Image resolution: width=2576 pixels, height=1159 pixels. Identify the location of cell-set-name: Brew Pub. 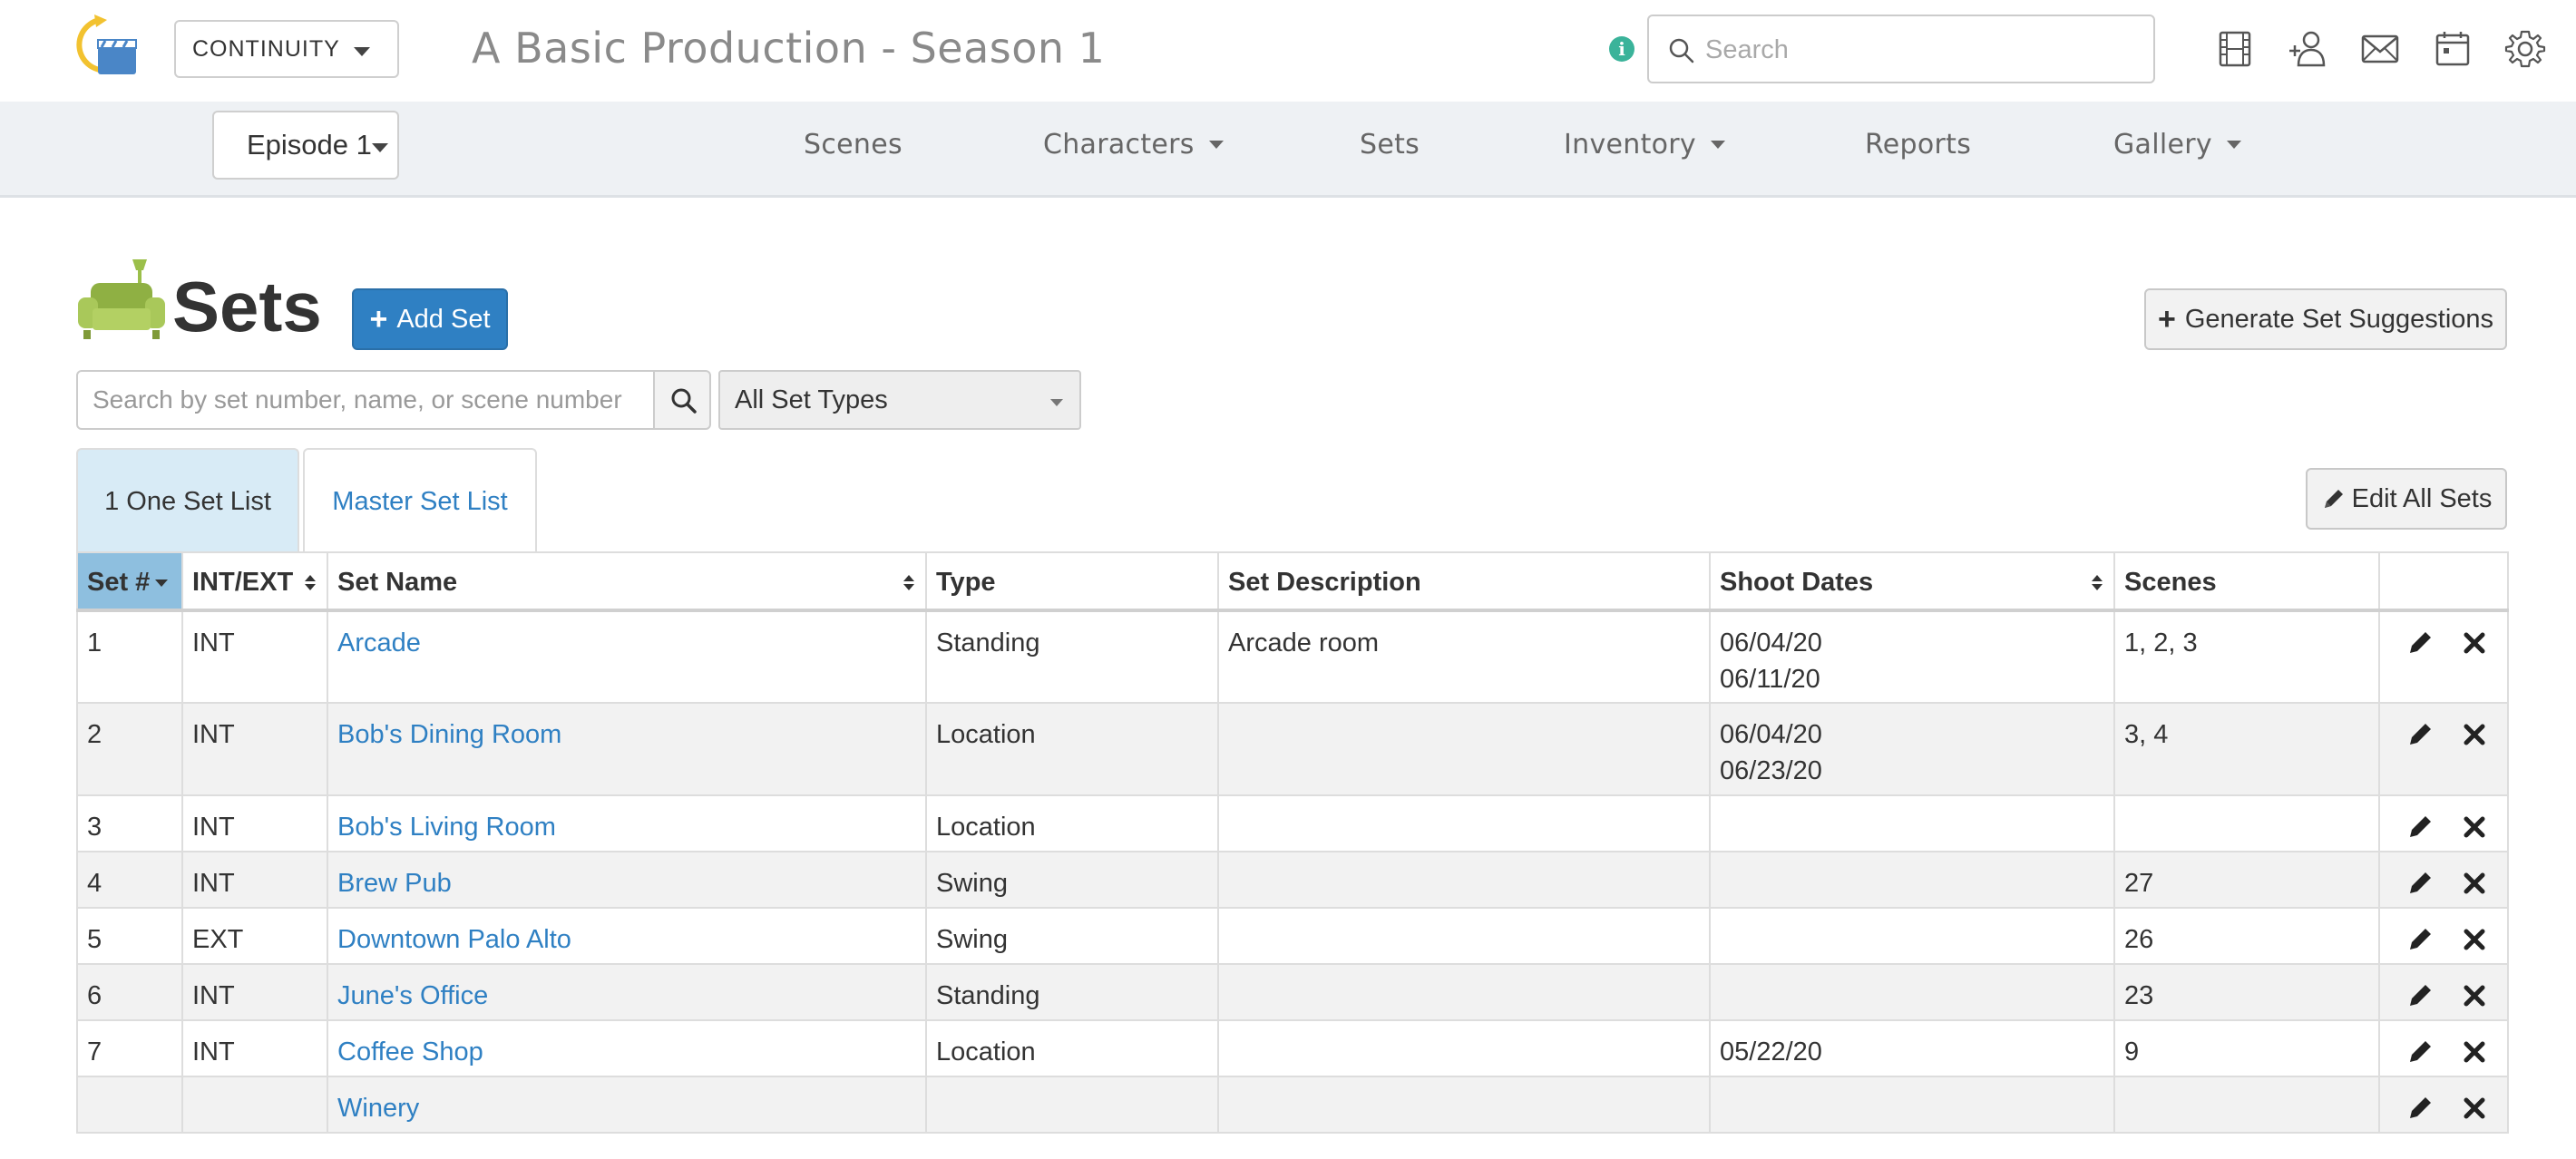
(627, 880).